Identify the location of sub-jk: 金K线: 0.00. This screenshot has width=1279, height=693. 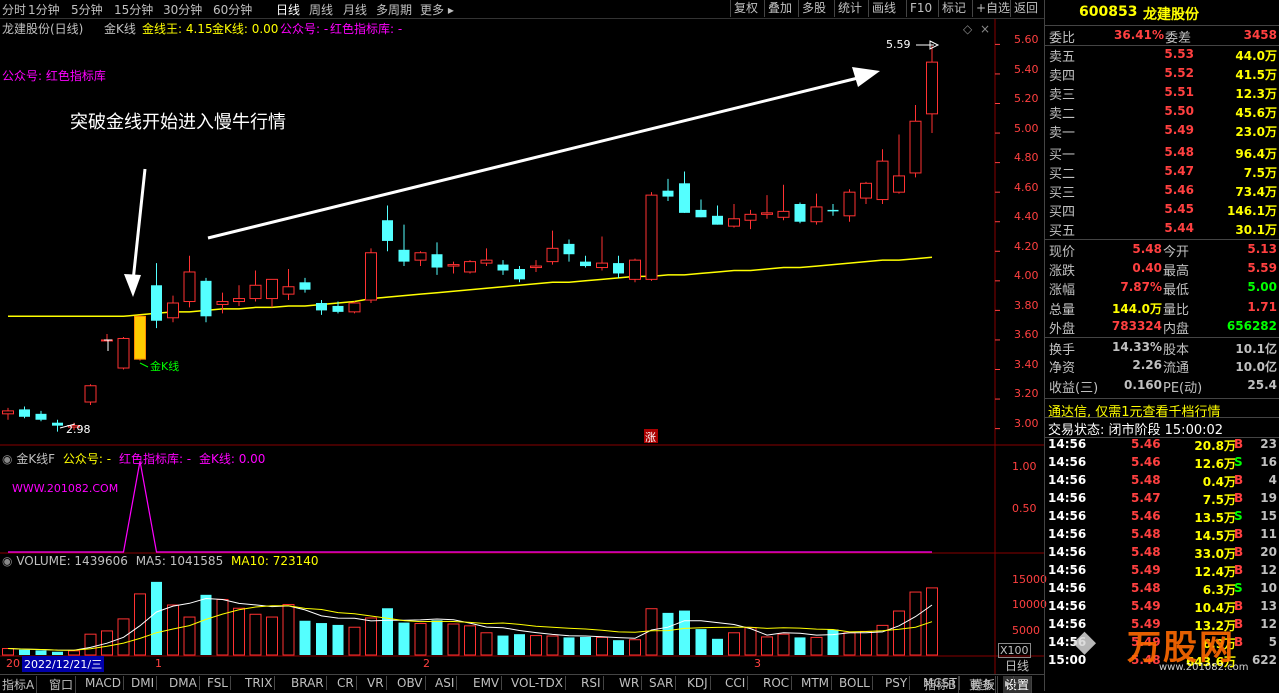
(232, 459).